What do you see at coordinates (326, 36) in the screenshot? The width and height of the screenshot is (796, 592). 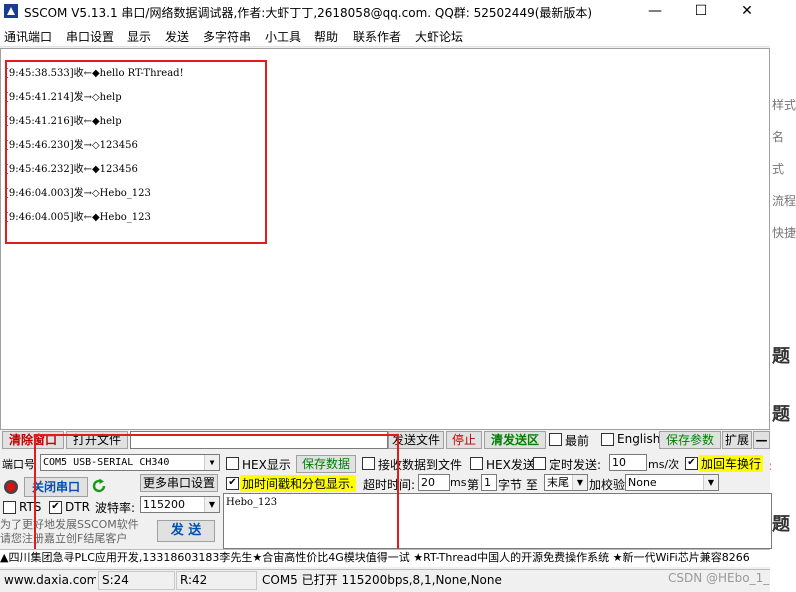 I see `menu-help: 帮助` at bounding box center [326, 36].